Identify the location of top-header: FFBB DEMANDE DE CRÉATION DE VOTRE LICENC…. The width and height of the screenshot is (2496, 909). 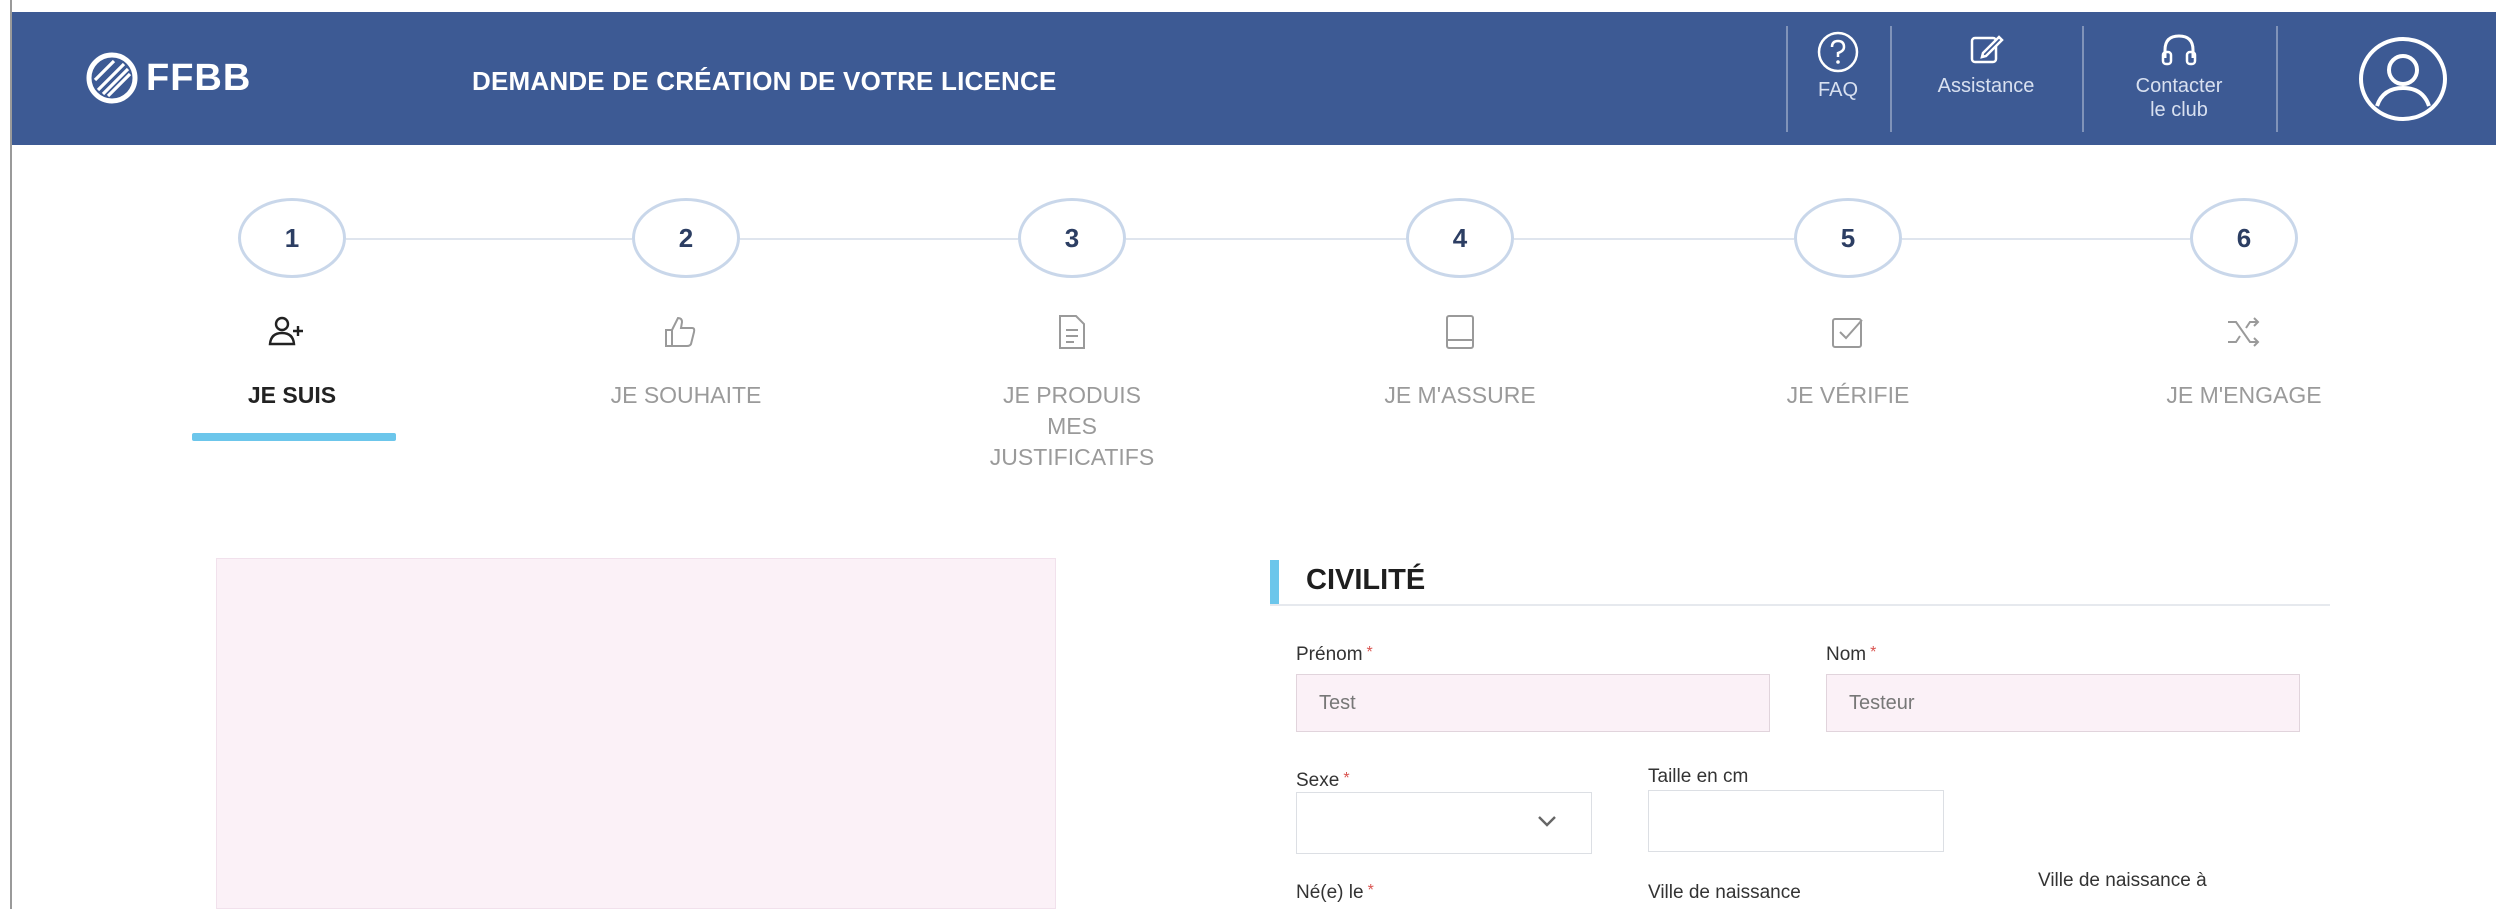
(1254, 78).